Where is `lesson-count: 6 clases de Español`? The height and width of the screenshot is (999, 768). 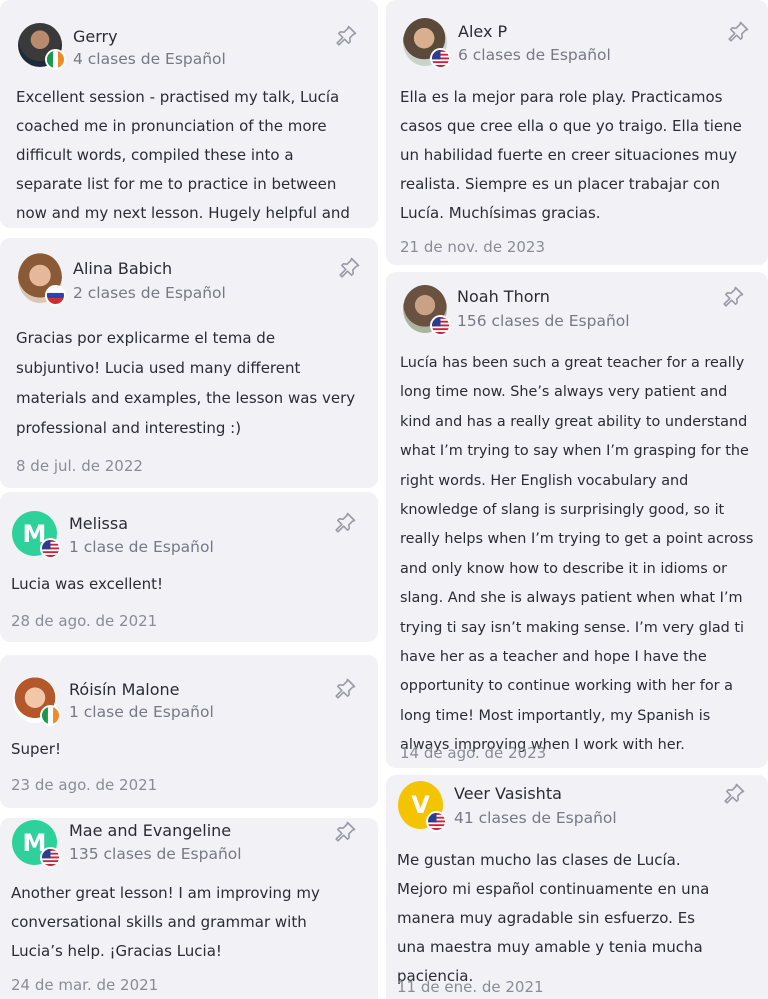 lesson-count: 6 clases de Español is located at coordinates (534, 55).